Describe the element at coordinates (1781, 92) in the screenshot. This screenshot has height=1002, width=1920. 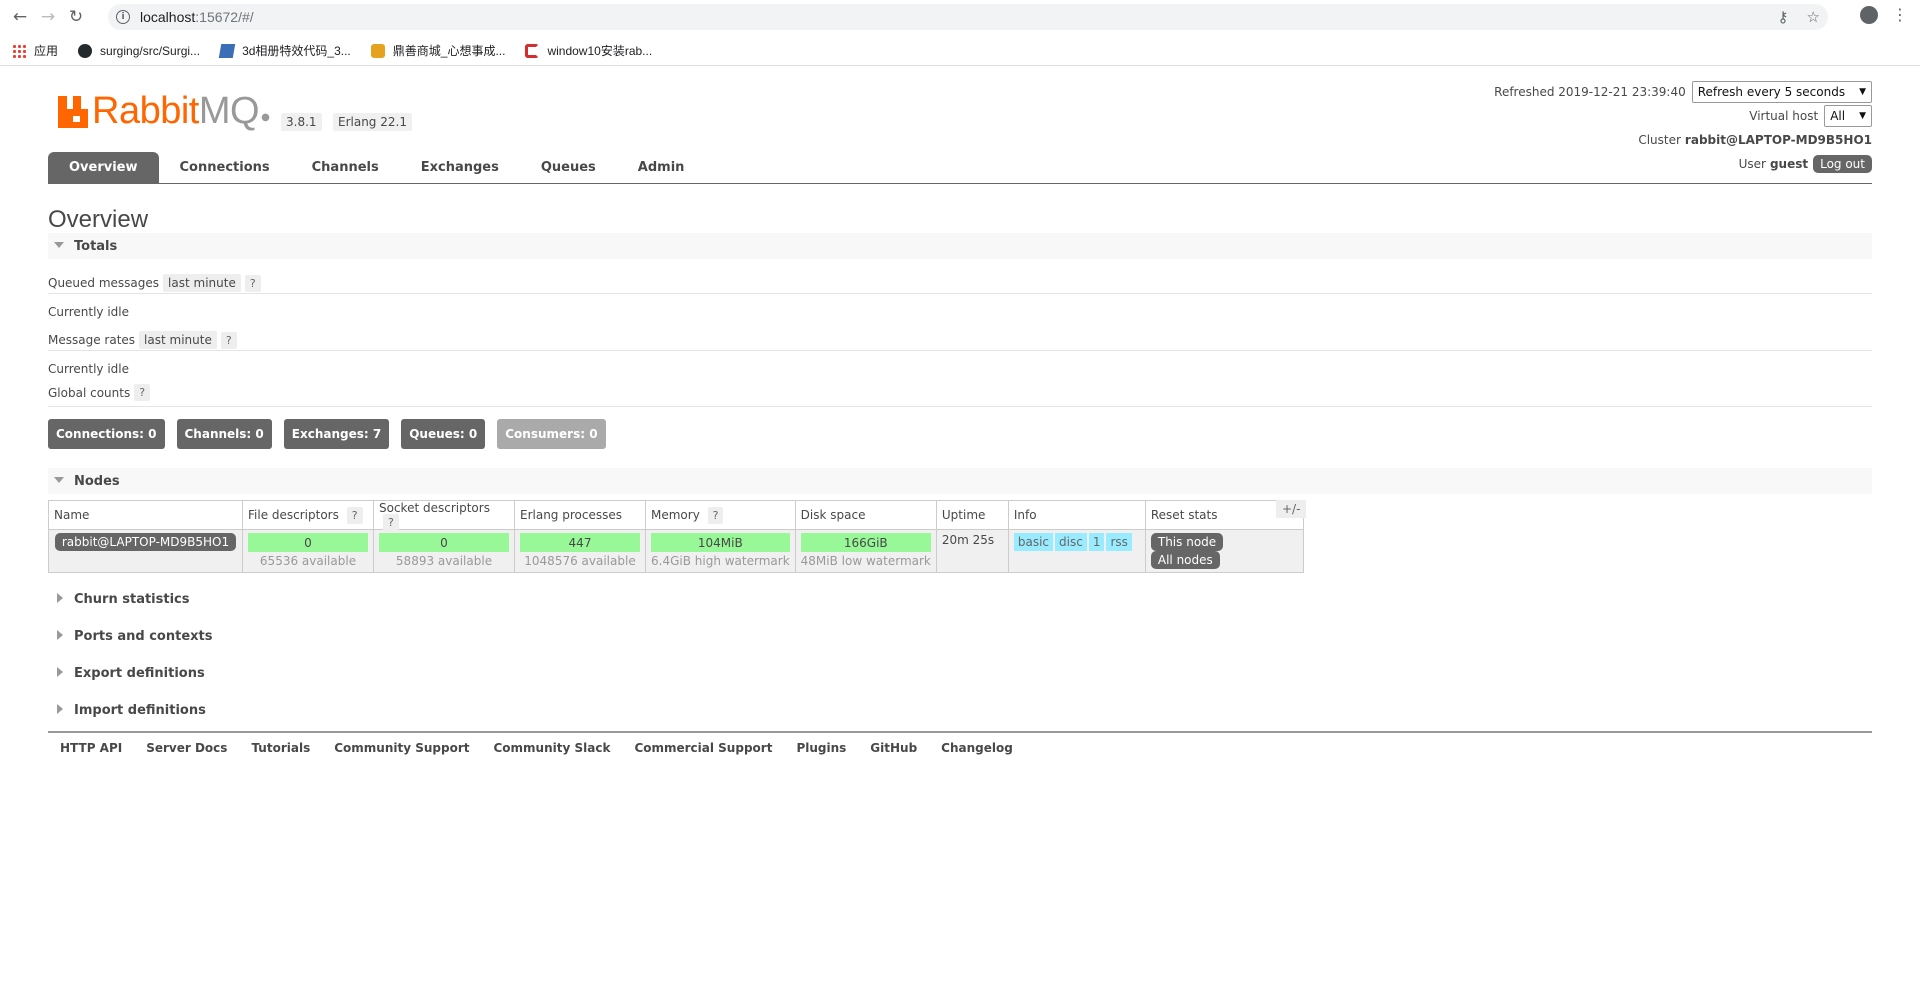
I see `refresh-select: Refresh every 5 seconds ▼` at that location.